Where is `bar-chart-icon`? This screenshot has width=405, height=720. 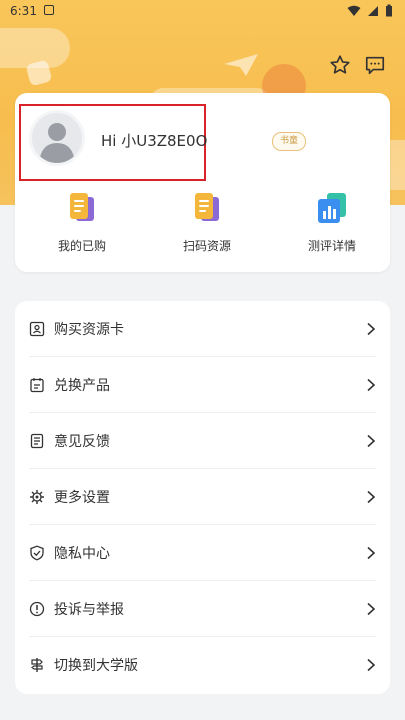 bar-chart-icon is located at coordinates (332, 208).